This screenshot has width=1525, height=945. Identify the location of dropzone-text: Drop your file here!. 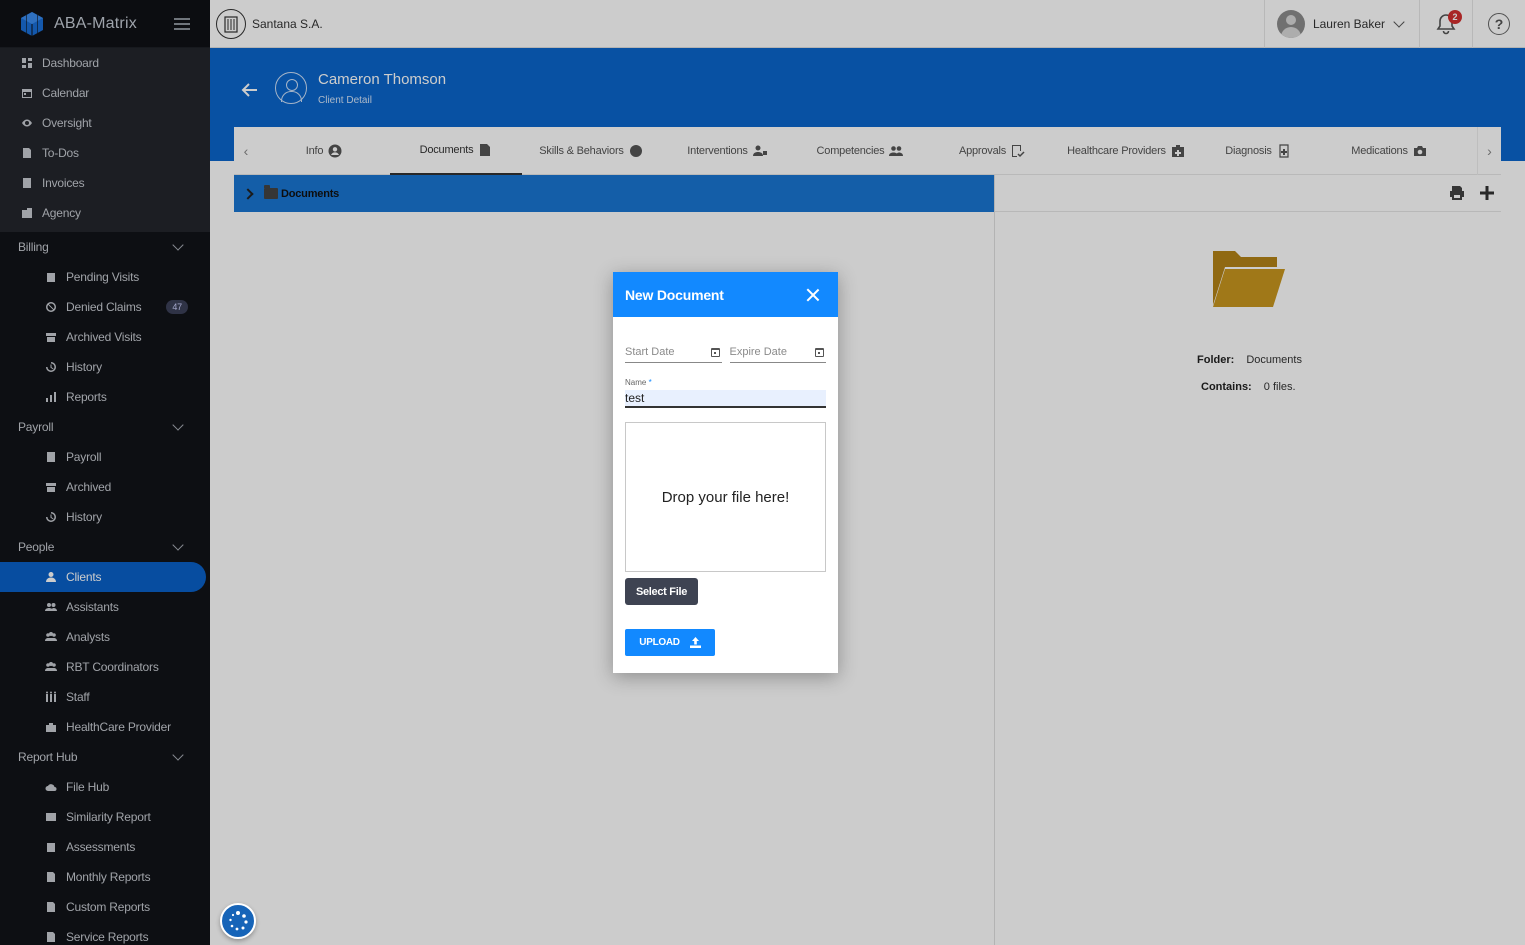
(725, 497).